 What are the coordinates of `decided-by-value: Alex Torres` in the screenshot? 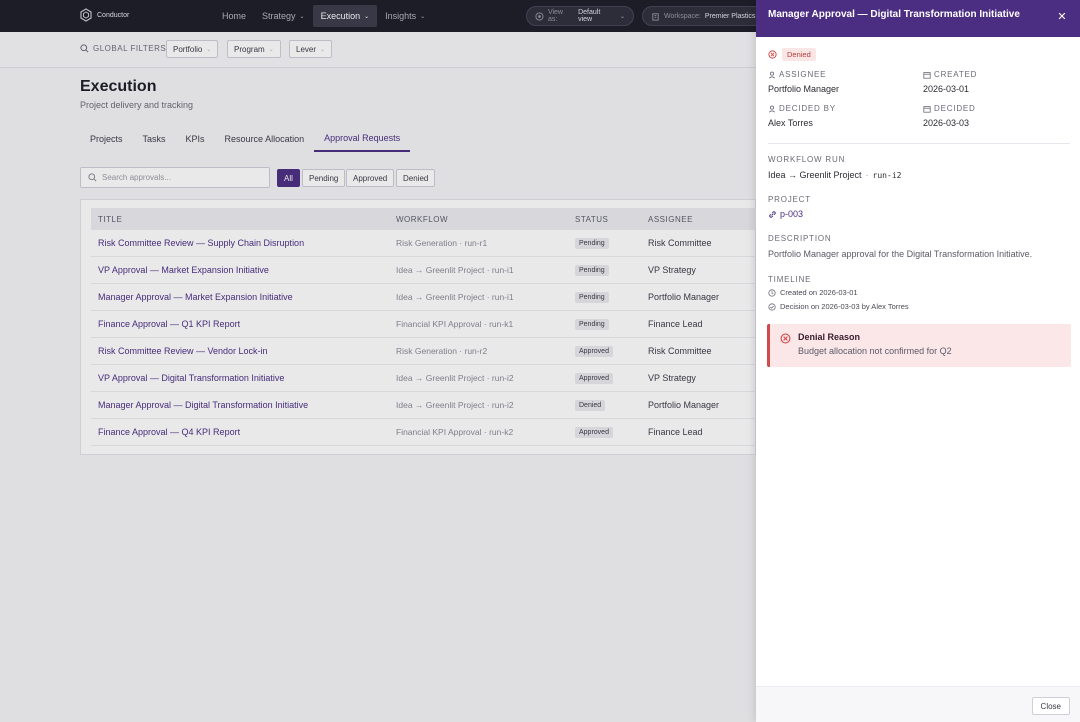 It's located at (790, 123).